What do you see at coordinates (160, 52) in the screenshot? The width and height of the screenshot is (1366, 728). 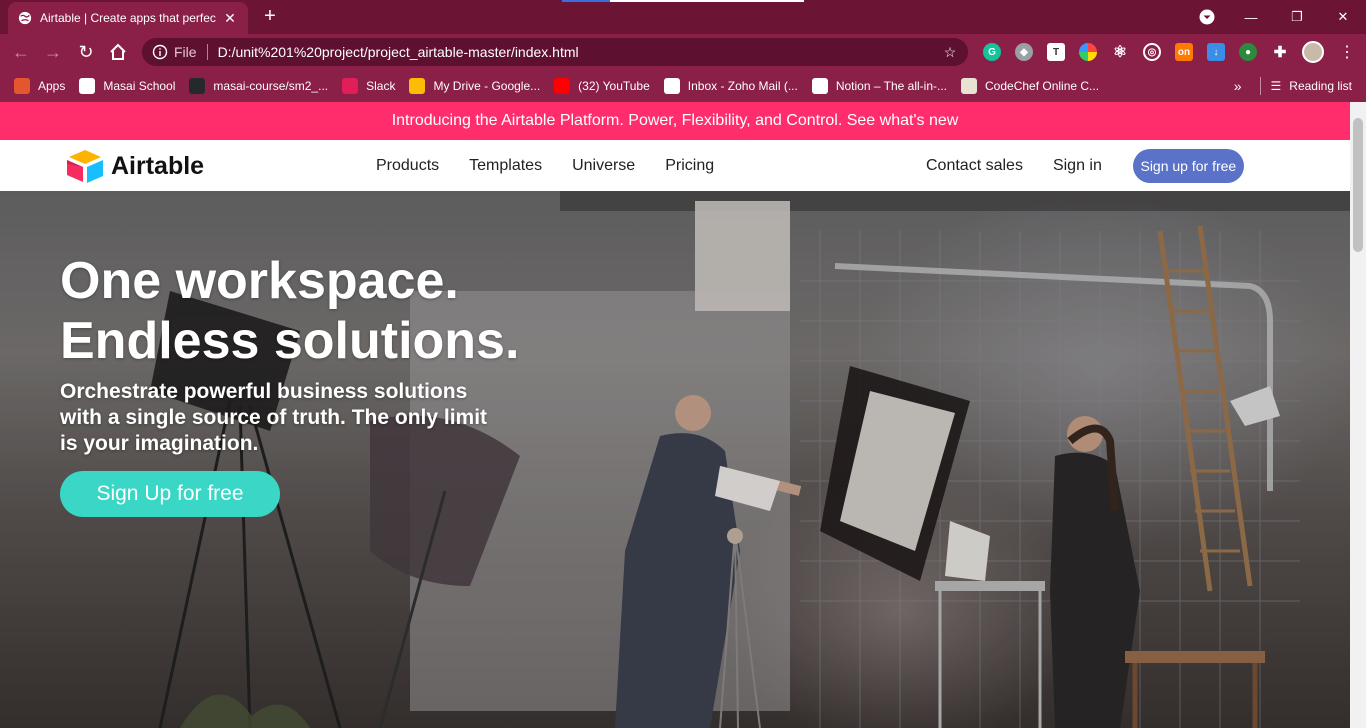 I see `info-icon` at bounding box center [160, 52].